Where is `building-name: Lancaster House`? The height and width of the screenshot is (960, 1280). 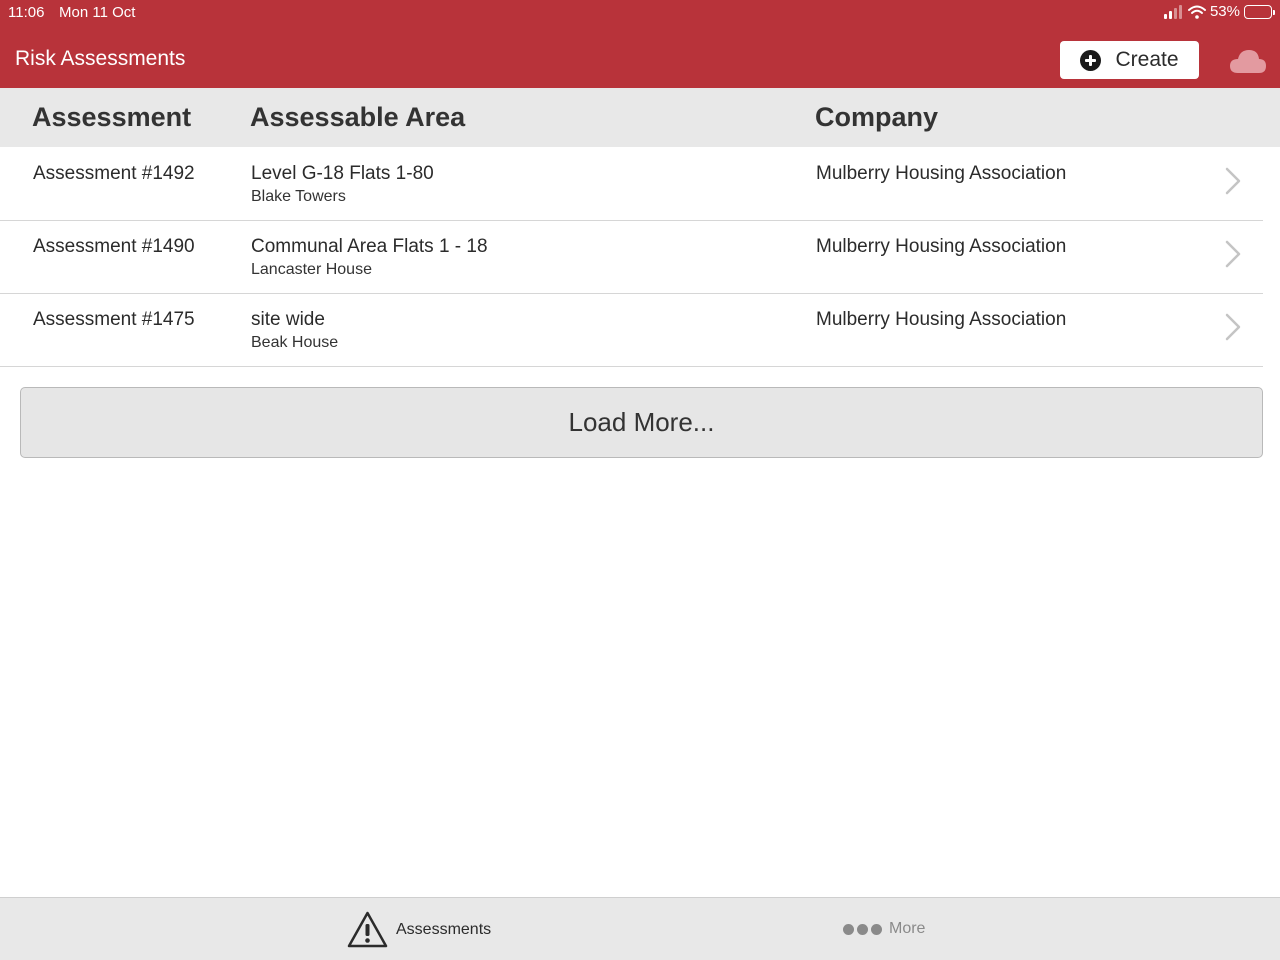 building-name: Lancaster House is located at coordinates (311, 269).